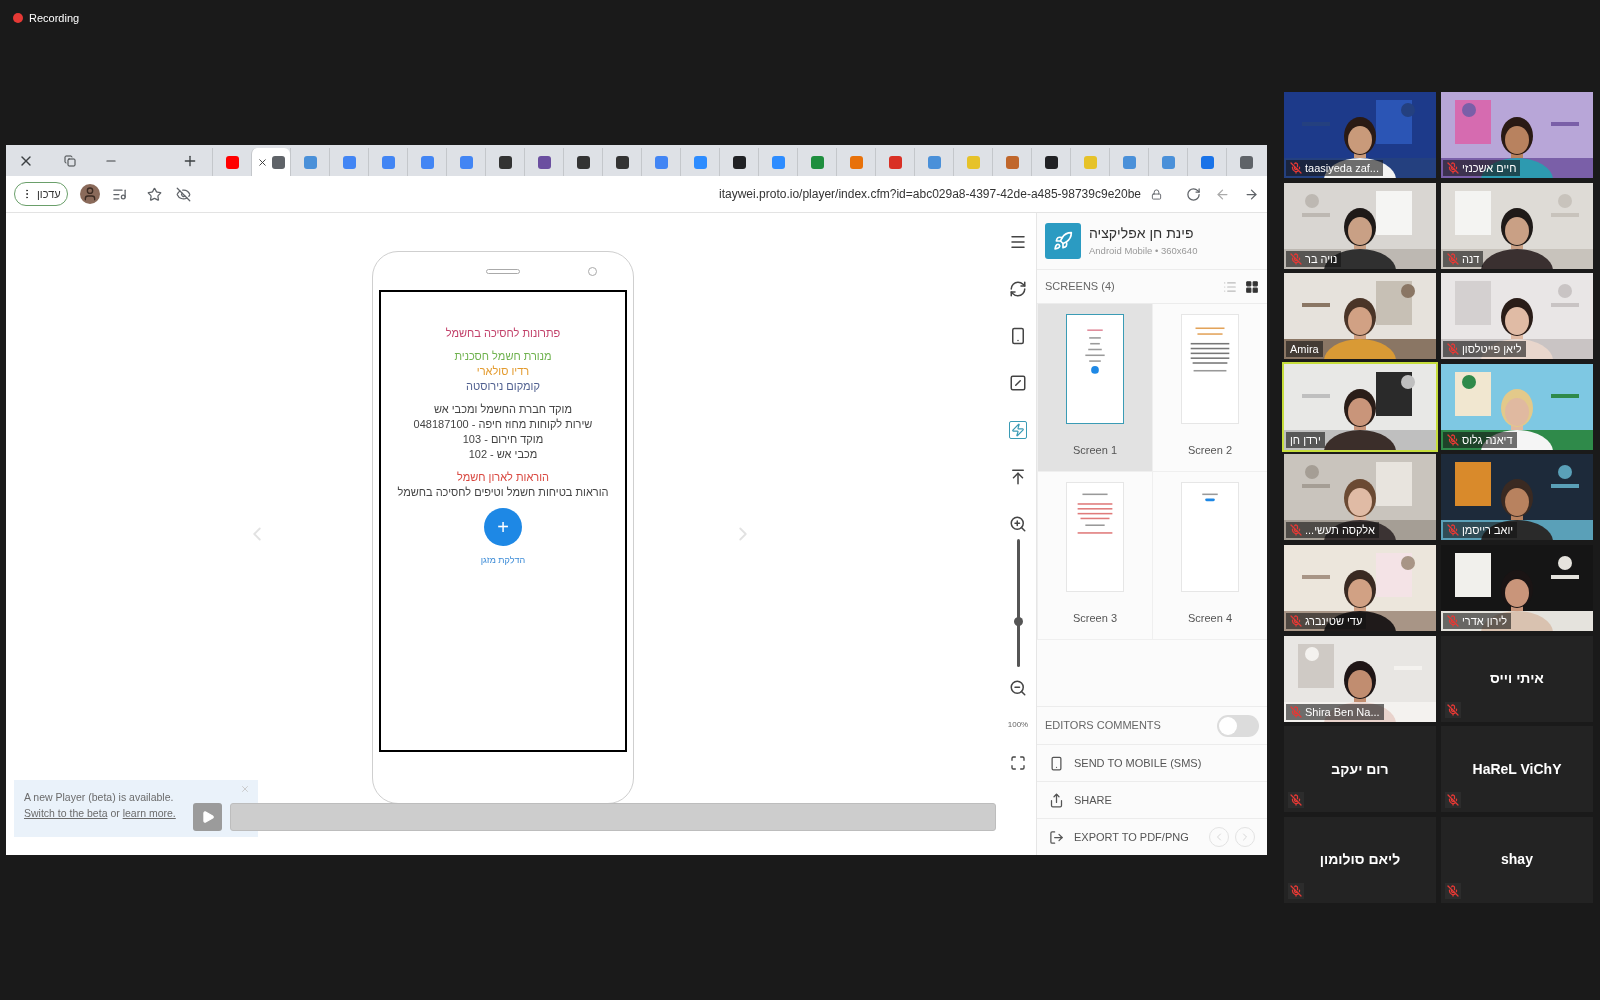 Image resolution: width=1600 pixels, height=1000 pixels. Describe the element at coordinates (503, 371) in the screenshot. I see `screen-text: רדיו סולארי` at that location.